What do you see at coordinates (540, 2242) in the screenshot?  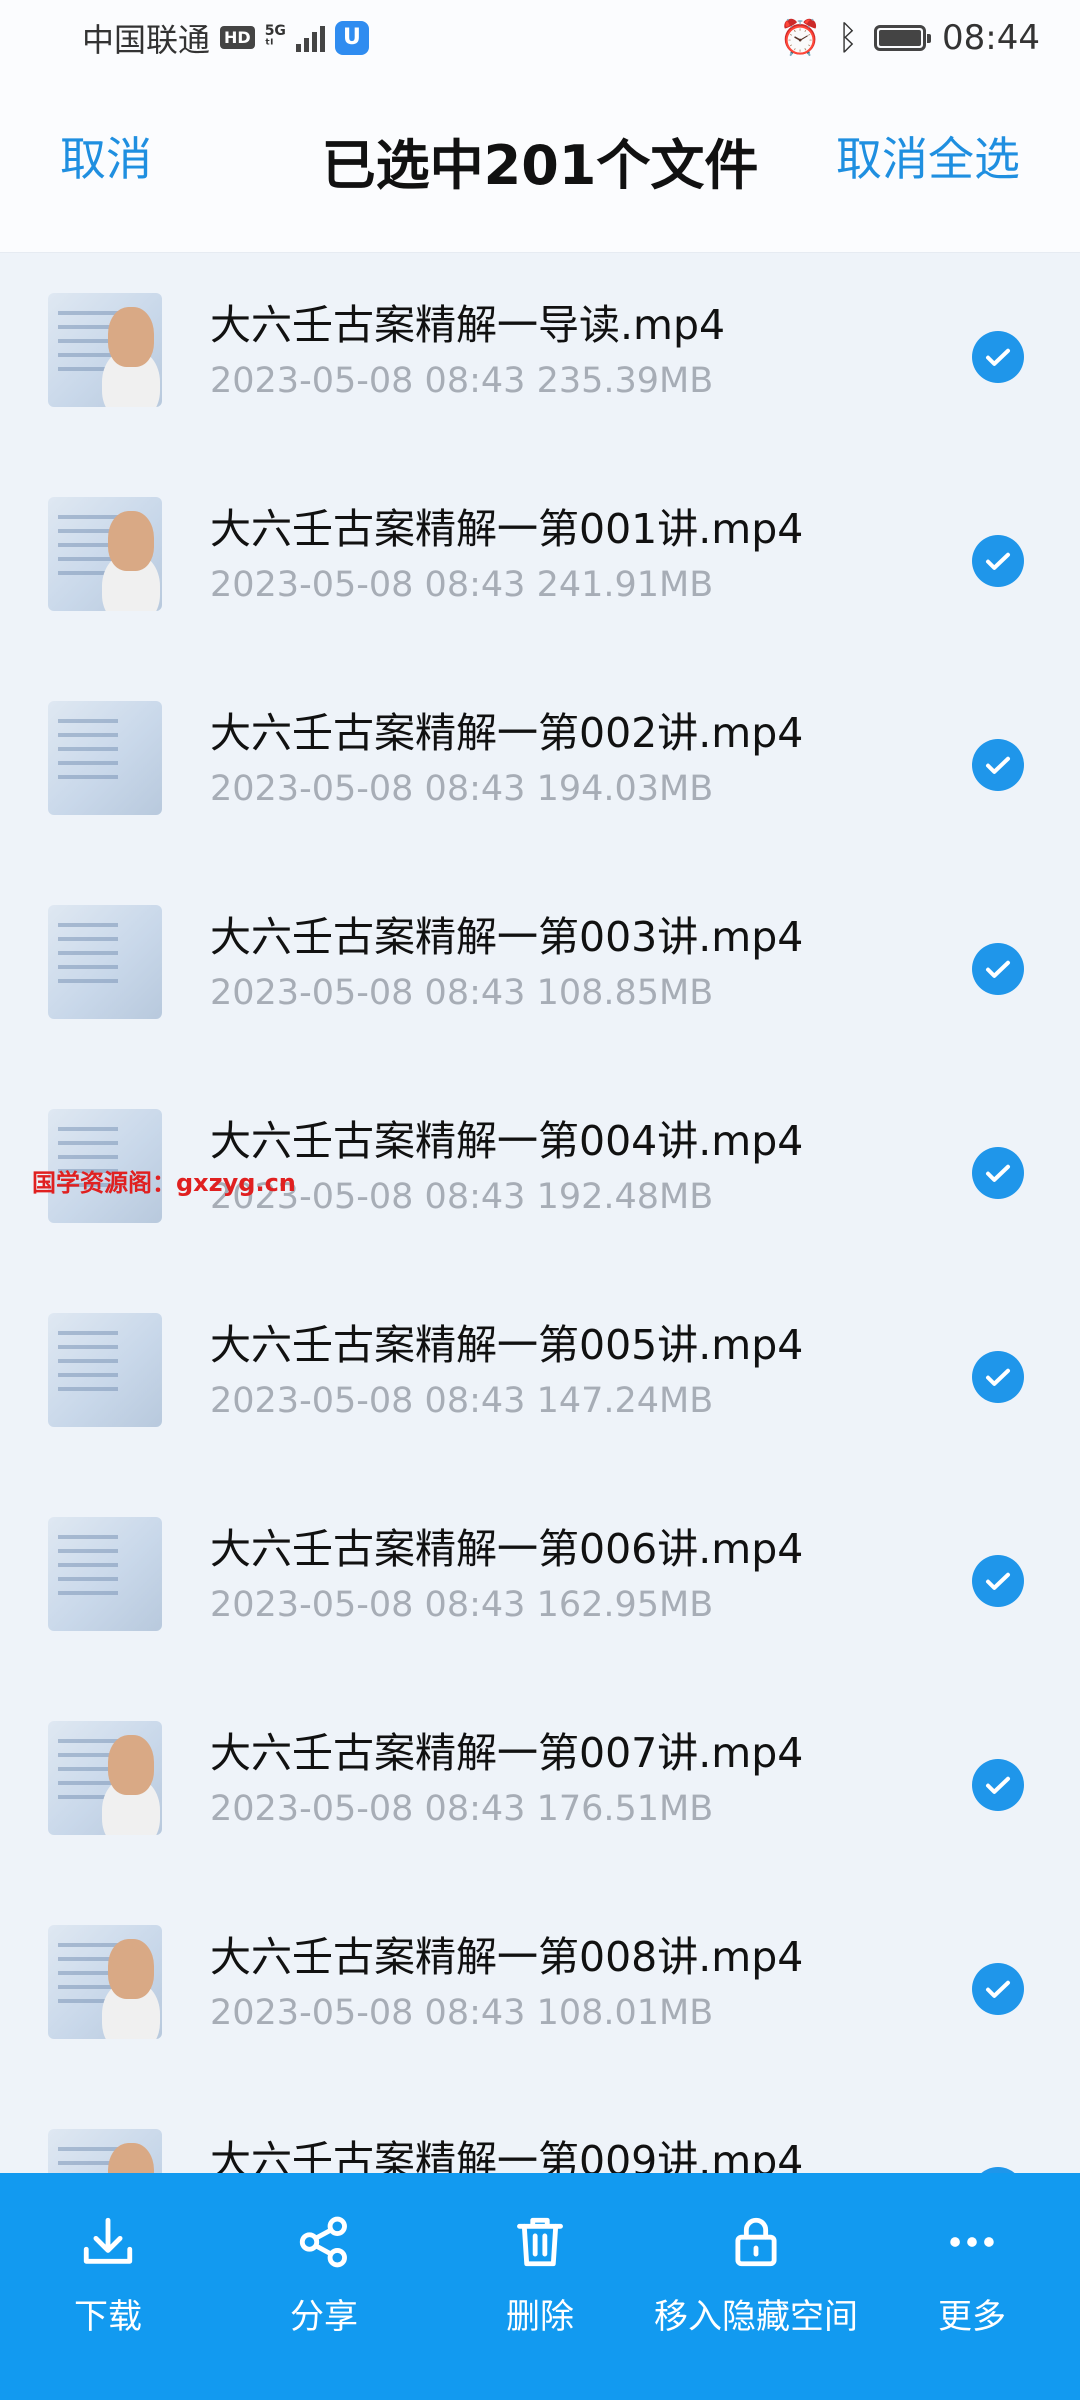 I see `trash-icon` at bounding box center [540, 2242].